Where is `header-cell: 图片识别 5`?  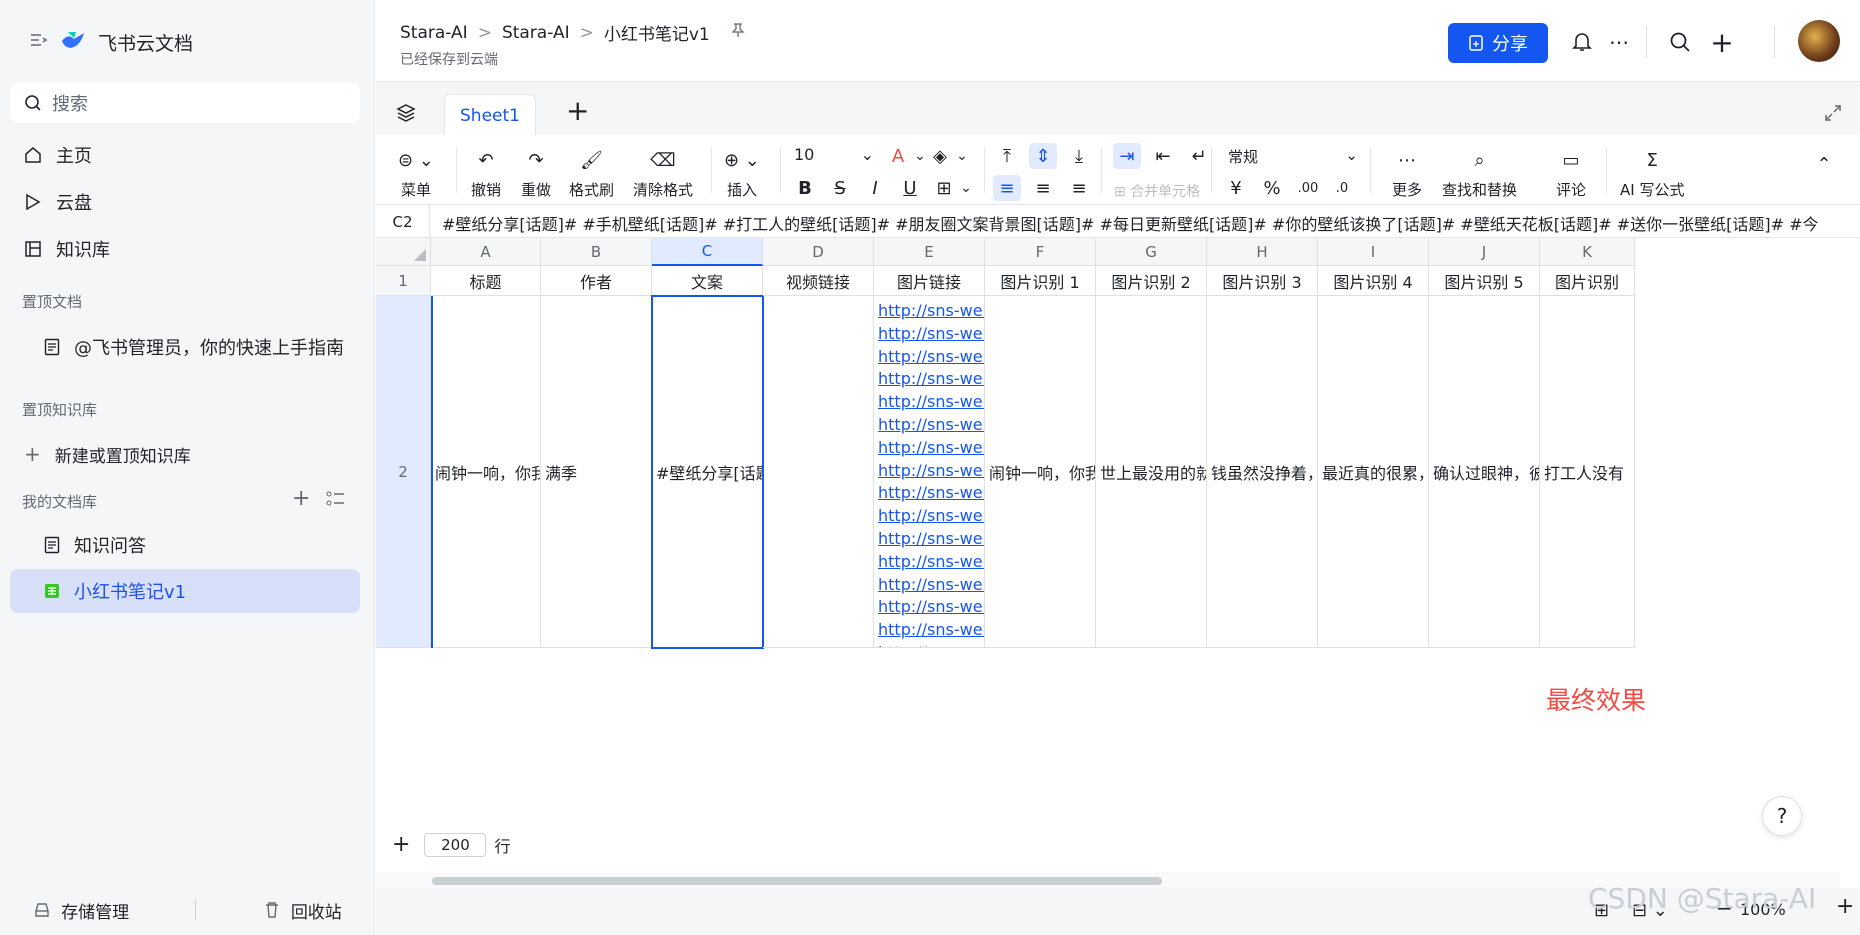
header-cell: 图片识别 5 is located at coordinates (1484, 281).